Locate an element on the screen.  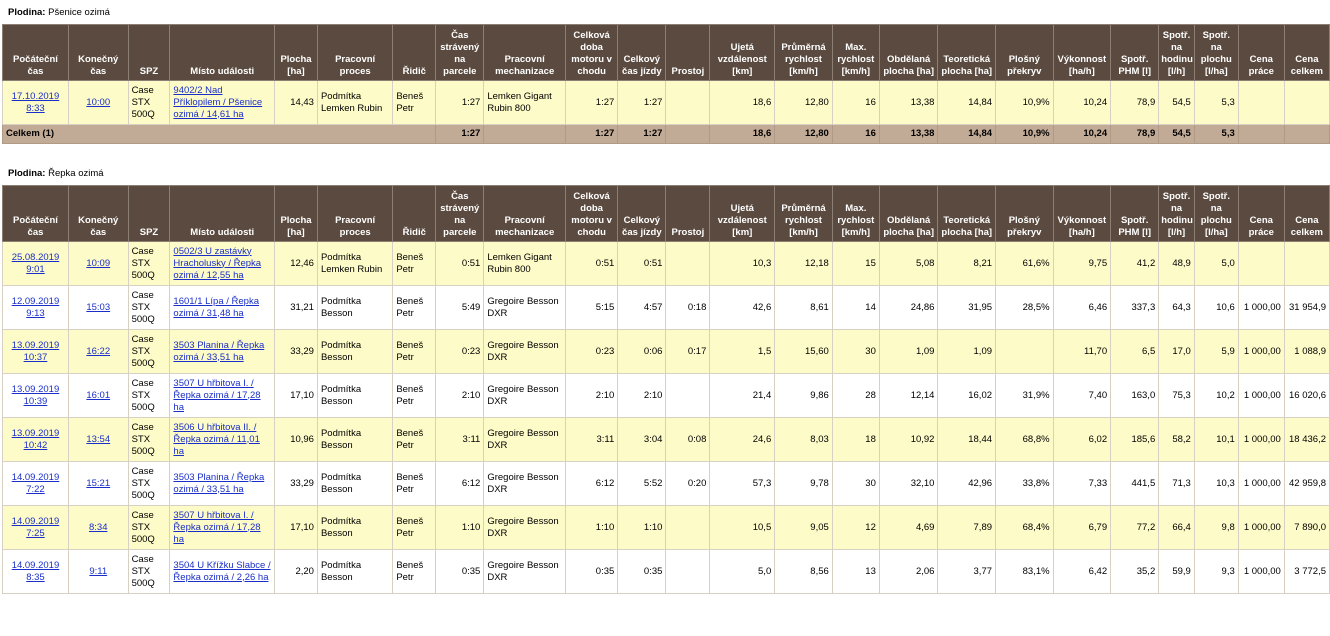
cell-start: 13.09.2019 10:37 is located at coordinates (35, 351).